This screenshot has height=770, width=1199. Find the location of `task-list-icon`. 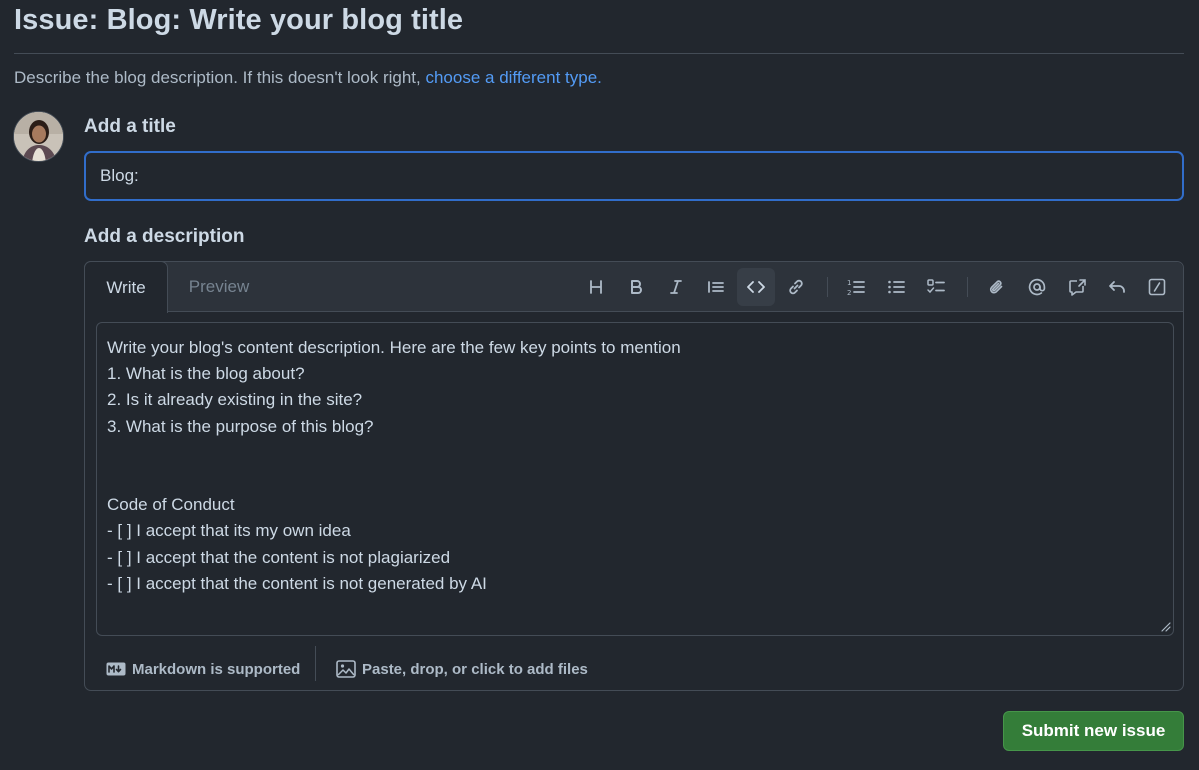

task-list-icon is located at coordinates (936, 286).